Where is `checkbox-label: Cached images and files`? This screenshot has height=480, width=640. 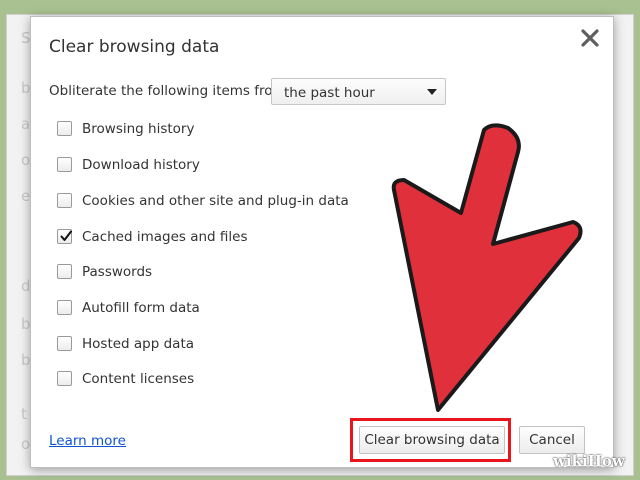
checkbox-label: Cached images and files is located at coordinates (165, 237).